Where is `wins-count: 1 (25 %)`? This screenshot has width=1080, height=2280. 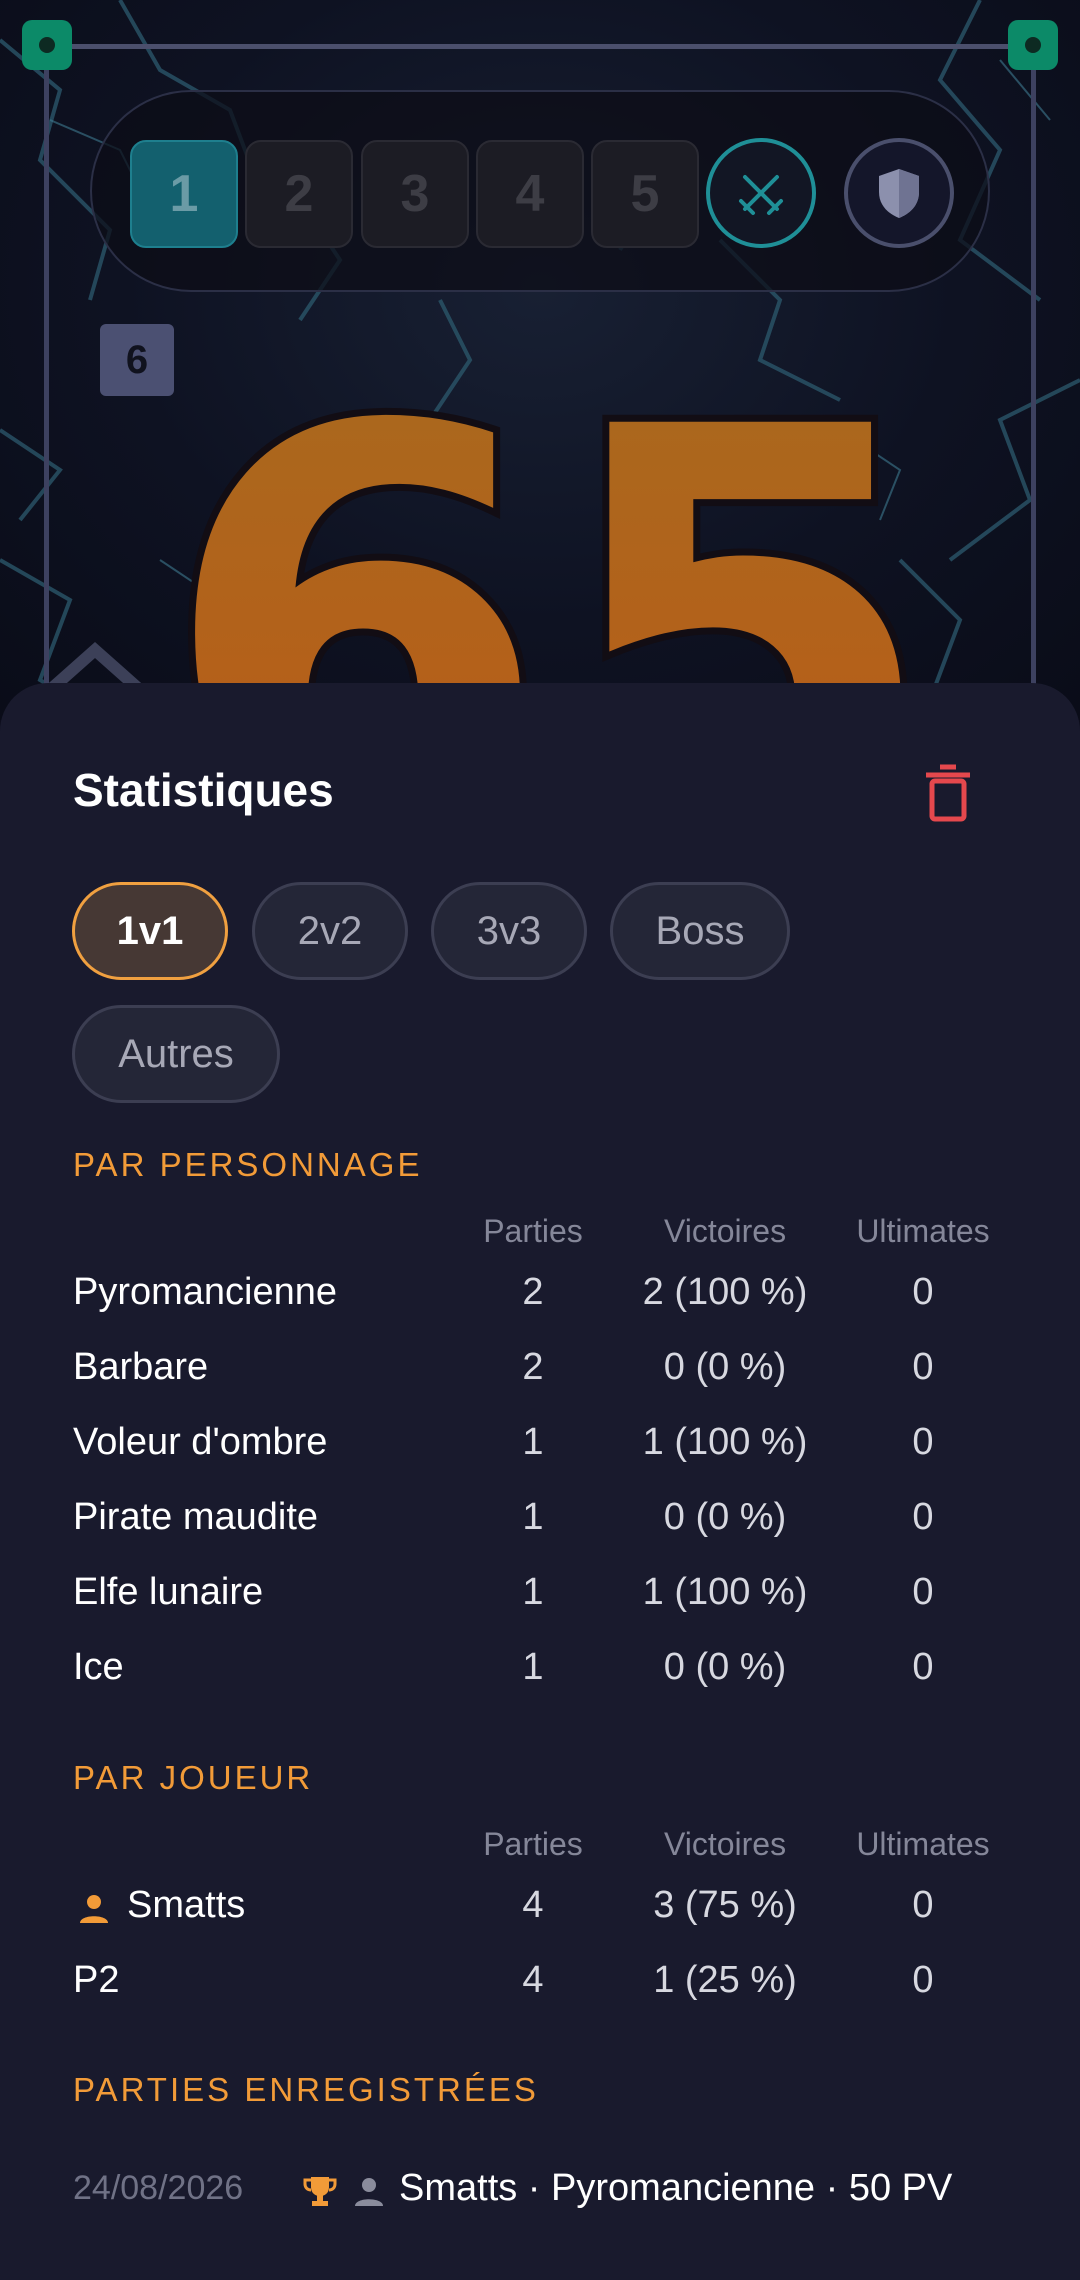 wins-count: 1 (25 %) is located at coordinates (725, 1980).